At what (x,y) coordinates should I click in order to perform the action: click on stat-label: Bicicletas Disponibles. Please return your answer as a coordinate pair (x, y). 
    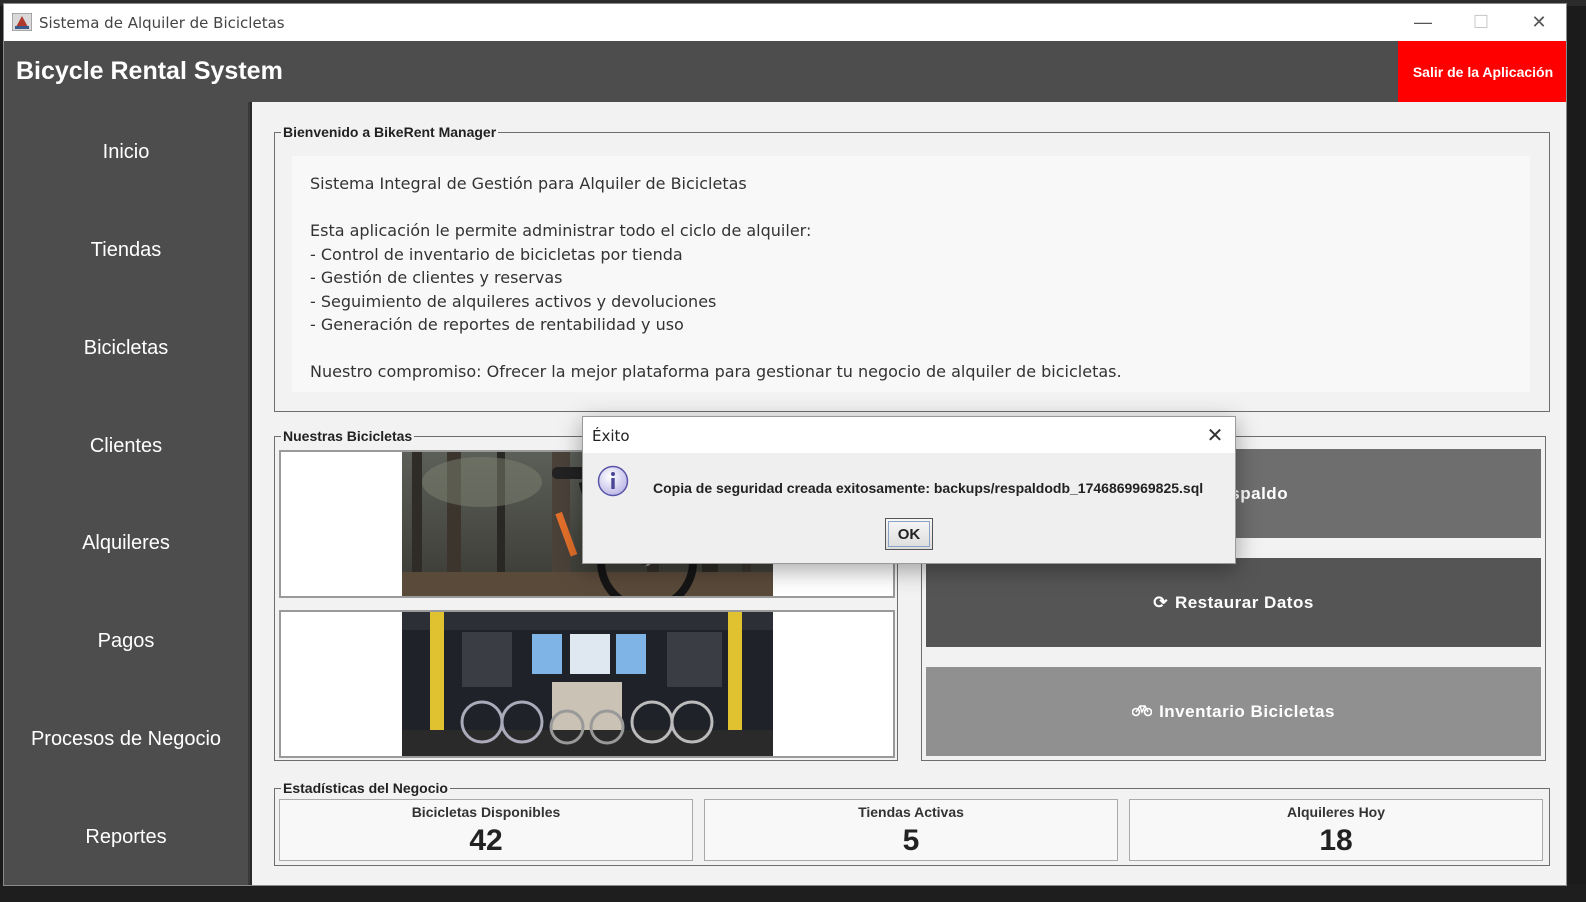
    Looking at the image, I should click on (486, 812).